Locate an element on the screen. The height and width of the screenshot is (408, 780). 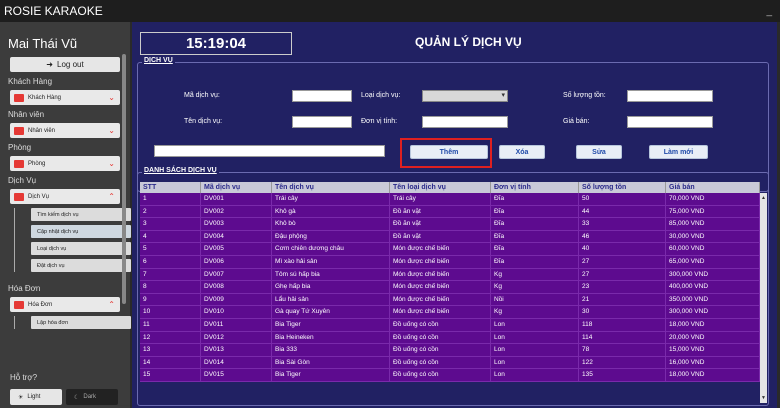
sub-loai-dich-vu: Loại dịch vụ is located at coordinates (81, 248).